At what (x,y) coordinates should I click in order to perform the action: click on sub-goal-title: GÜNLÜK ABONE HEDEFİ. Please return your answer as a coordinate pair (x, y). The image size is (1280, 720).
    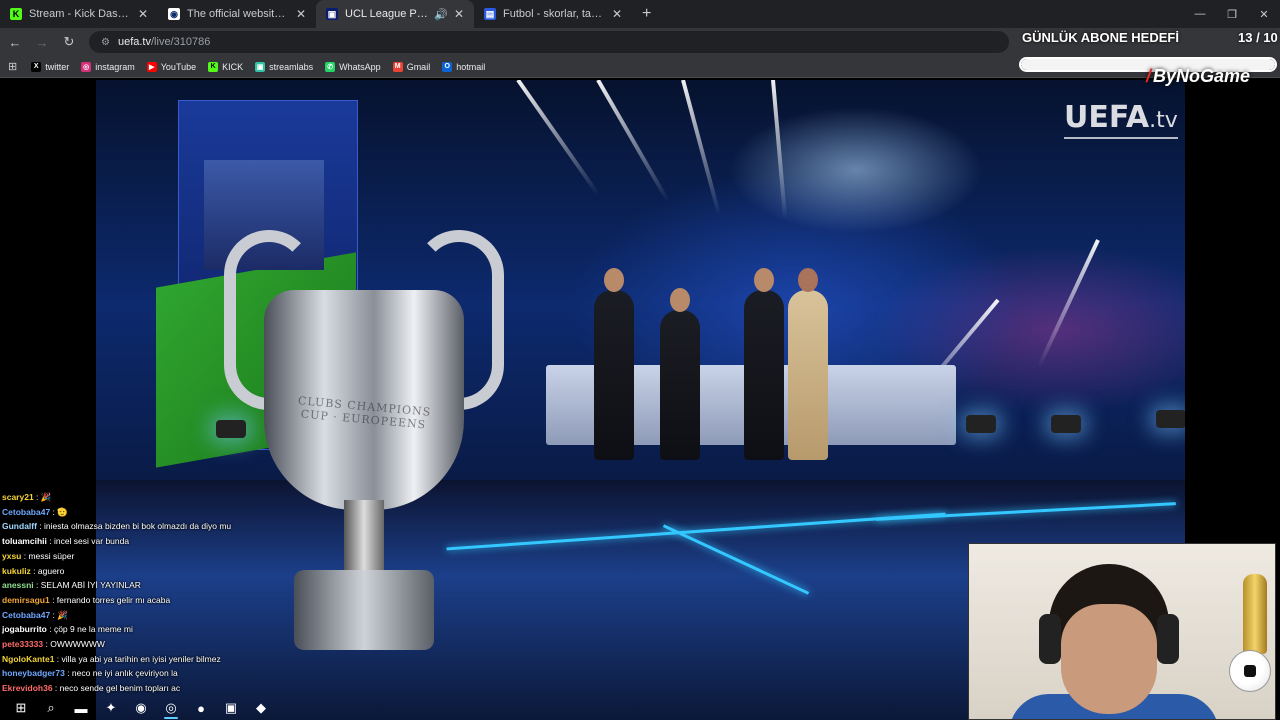
    Looking at the image, I should click on (1100, 37).